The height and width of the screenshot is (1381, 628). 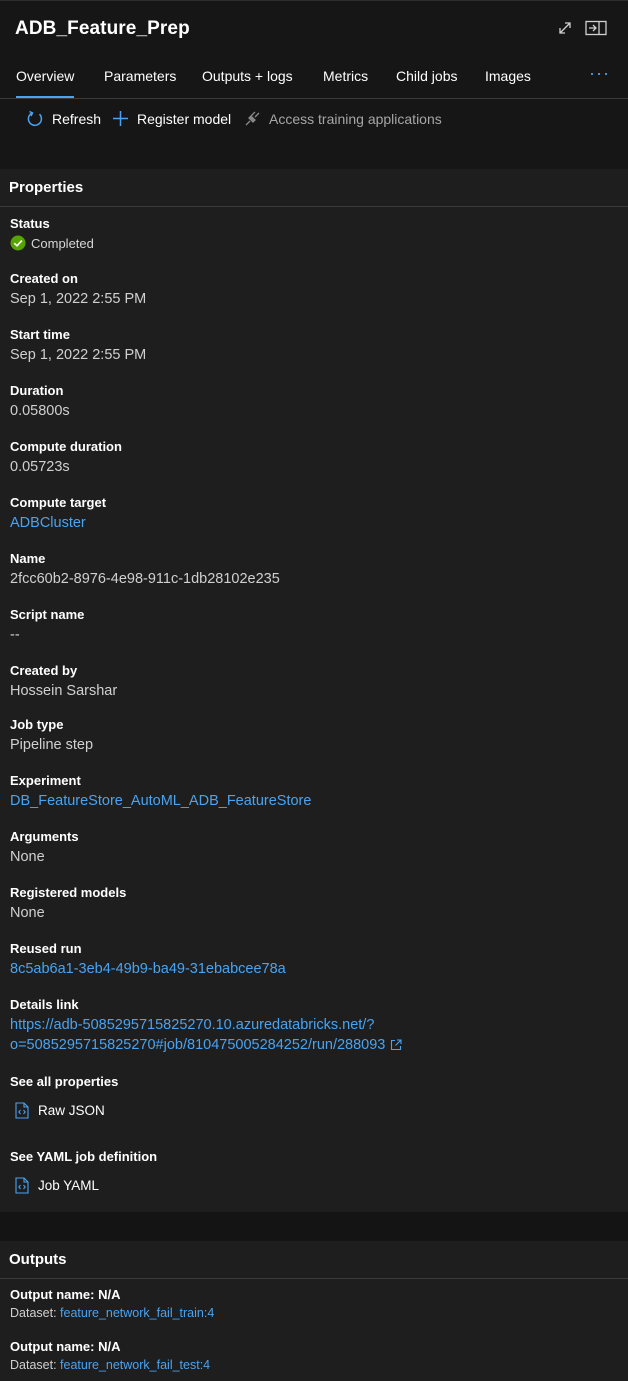 What do you see at coordinates (37, 724) in the screenshot?
I see `job-type-label: Job type` at bounding box center [37, 724].